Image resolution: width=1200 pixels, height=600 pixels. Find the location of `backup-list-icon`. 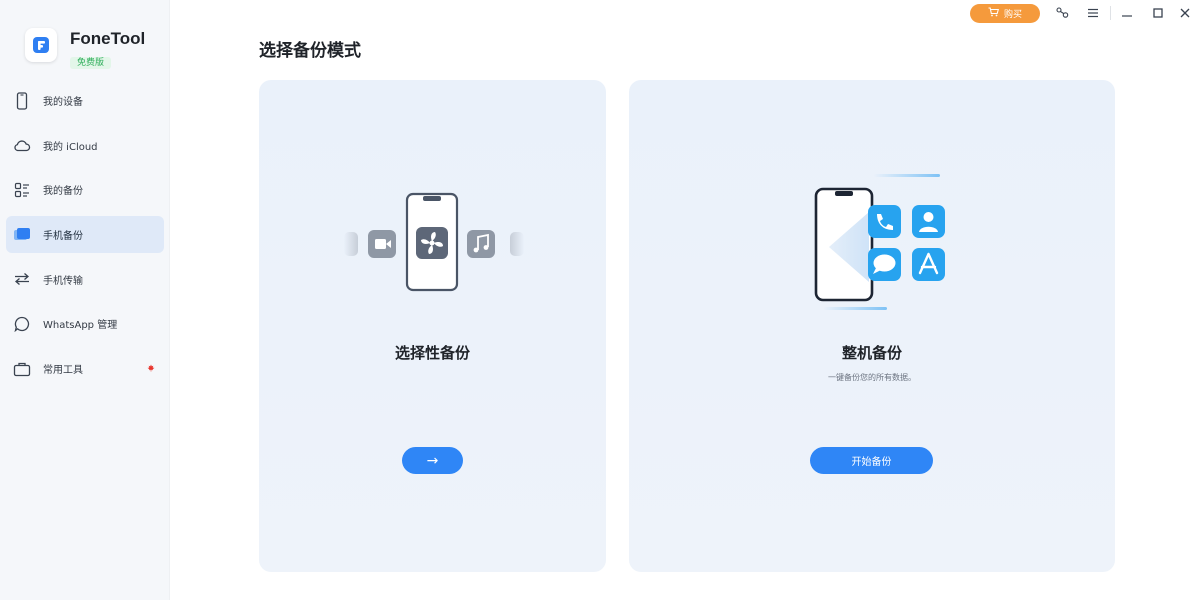

backup-list-icon is located at coordinates (22, 190).